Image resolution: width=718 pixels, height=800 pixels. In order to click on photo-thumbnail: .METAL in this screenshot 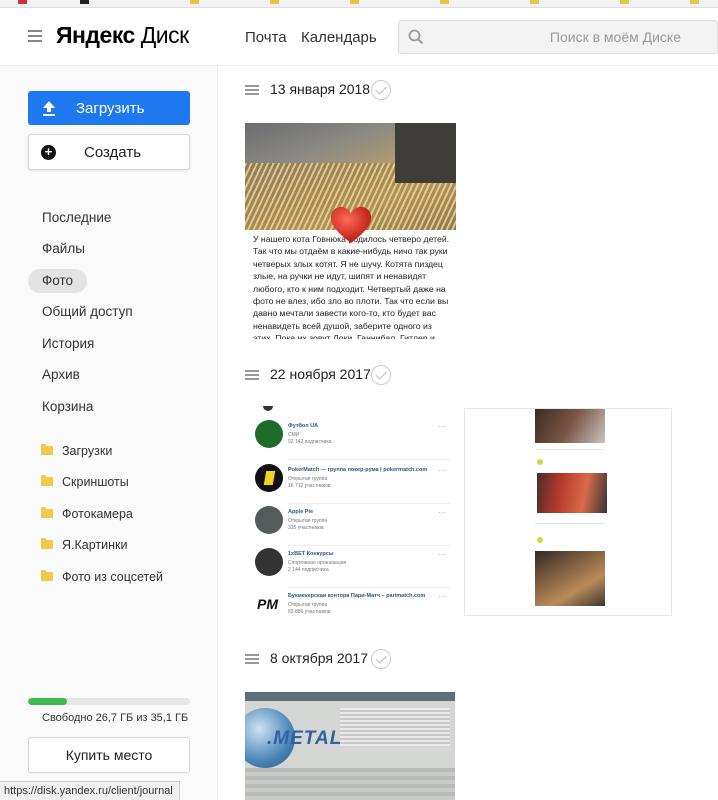, I will do `click(350, 746)`.